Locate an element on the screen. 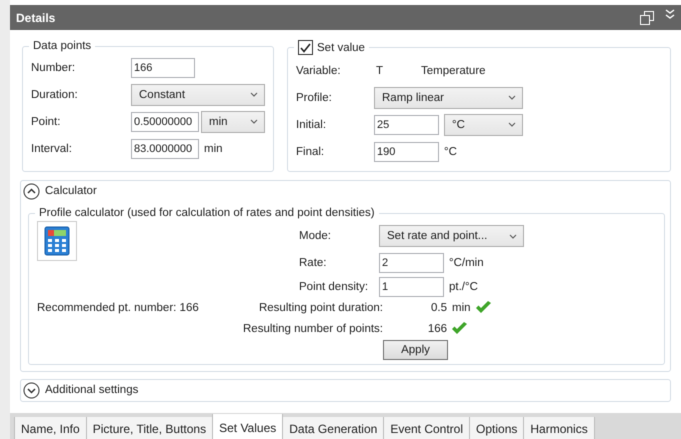 This screenshot has height=439, width=681. variable-symbol: T is located at coordinates (379, 70).